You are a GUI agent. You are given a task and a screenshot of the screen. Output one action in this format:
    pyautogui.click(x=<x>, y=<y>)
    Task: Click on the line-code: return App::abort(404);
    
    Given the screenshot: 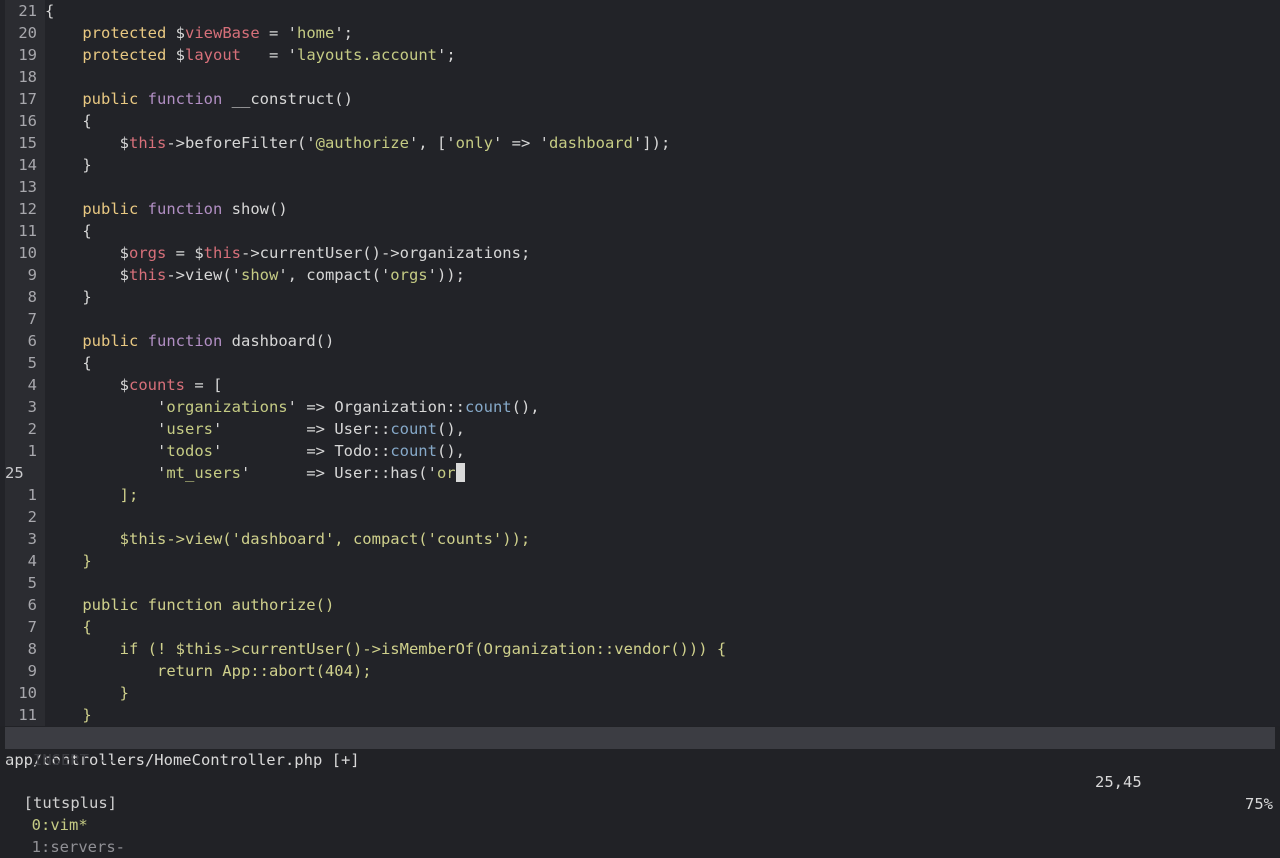 What is the action you would take?
    pyautogui.click(x=208, y=671)
    